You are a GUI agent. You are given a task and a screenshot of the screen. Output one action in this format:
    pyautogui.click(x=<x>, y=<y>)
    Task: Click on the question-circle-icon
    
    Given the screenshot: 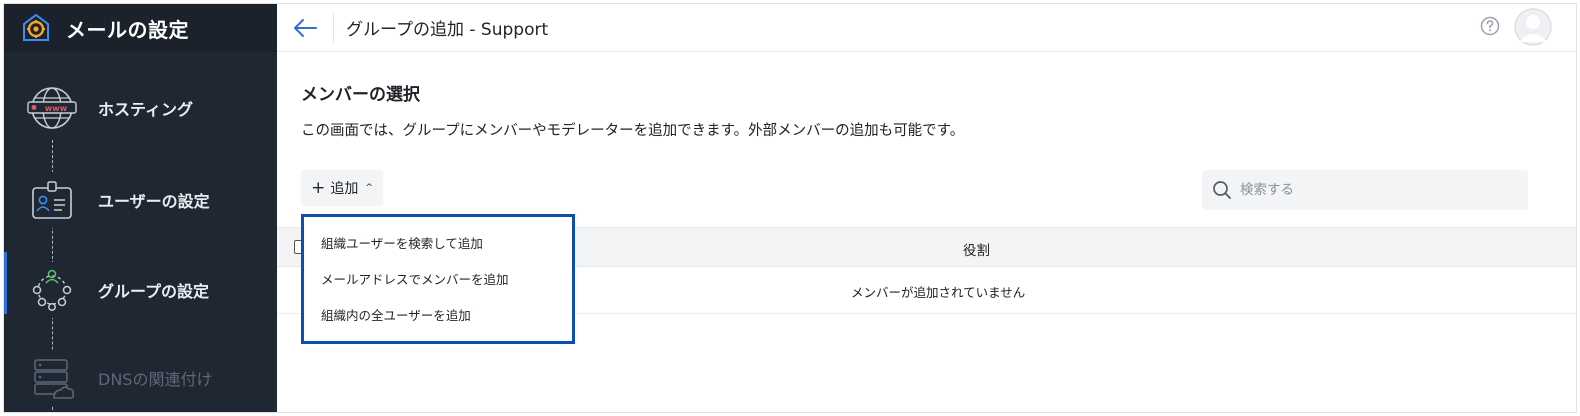 What is the action you would take?
    pyautogui.click(x=1490, y=26)
    